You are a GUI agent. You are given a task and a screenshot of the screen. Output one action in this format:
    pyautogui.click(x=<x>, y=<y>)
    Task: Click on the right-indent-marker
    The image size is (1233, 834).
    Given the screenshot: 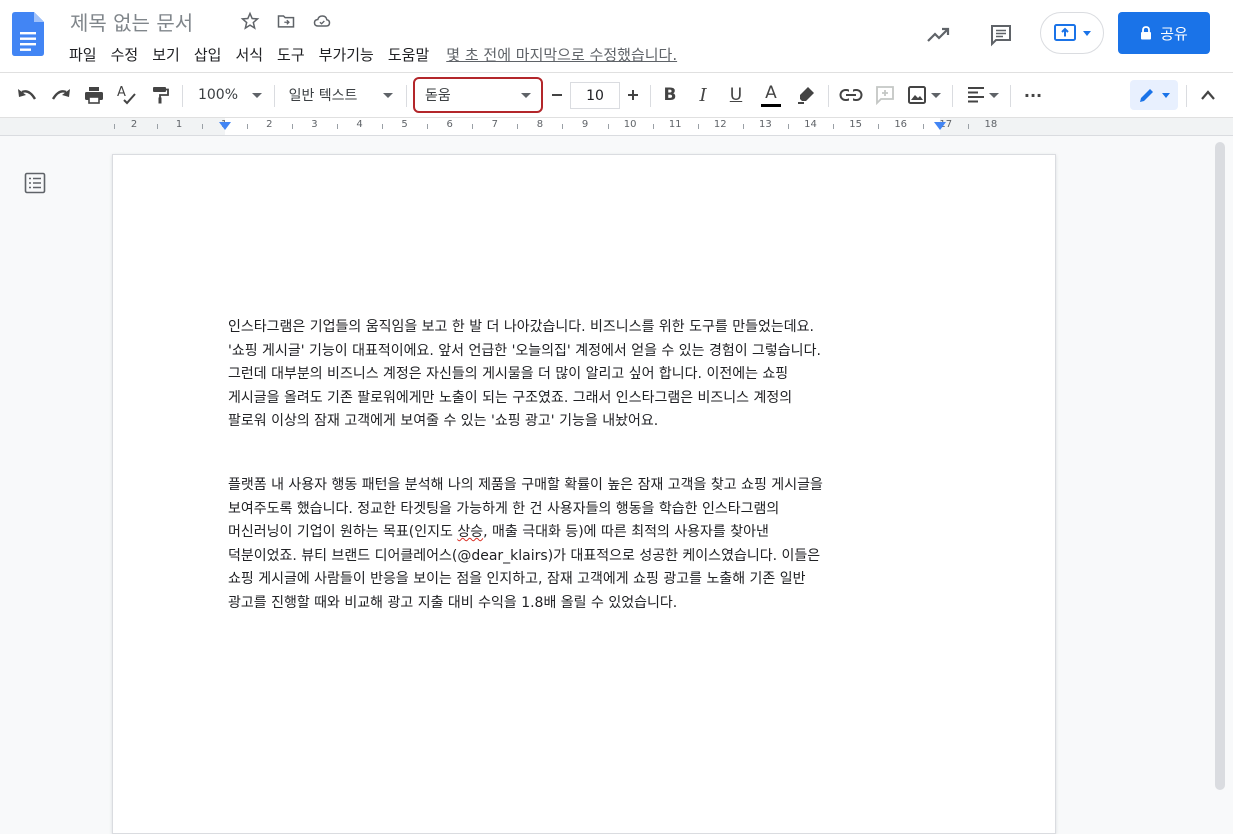 What is the action you would take?
    pyautogui.click(x=940, y=126)
    